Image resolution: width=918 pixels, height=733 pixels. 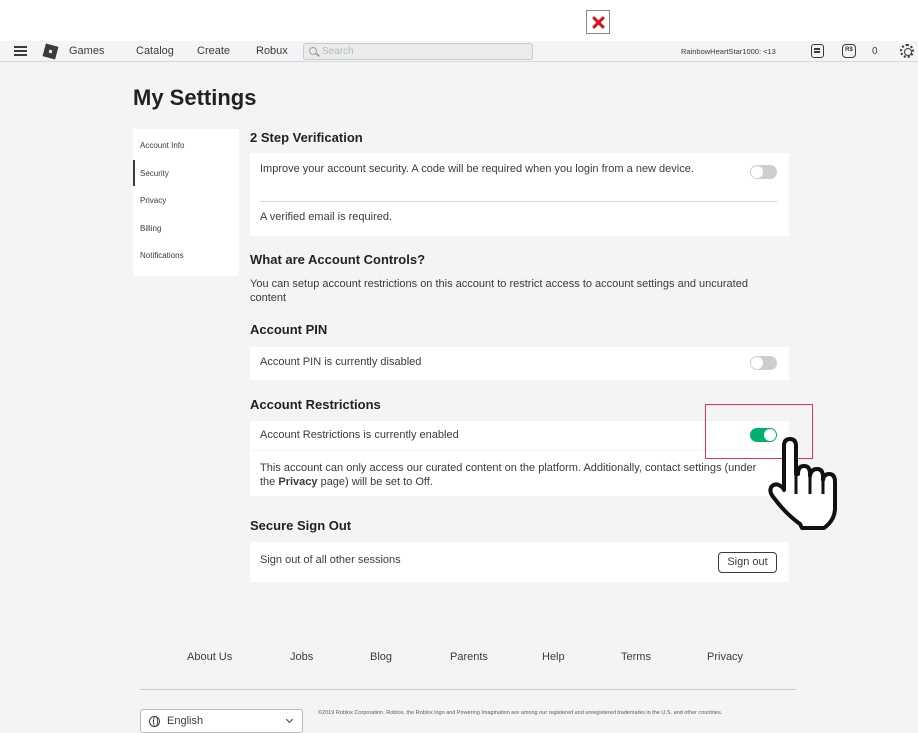 I want to click on sidebar-item-security: Security, so click(x=154, y=173).